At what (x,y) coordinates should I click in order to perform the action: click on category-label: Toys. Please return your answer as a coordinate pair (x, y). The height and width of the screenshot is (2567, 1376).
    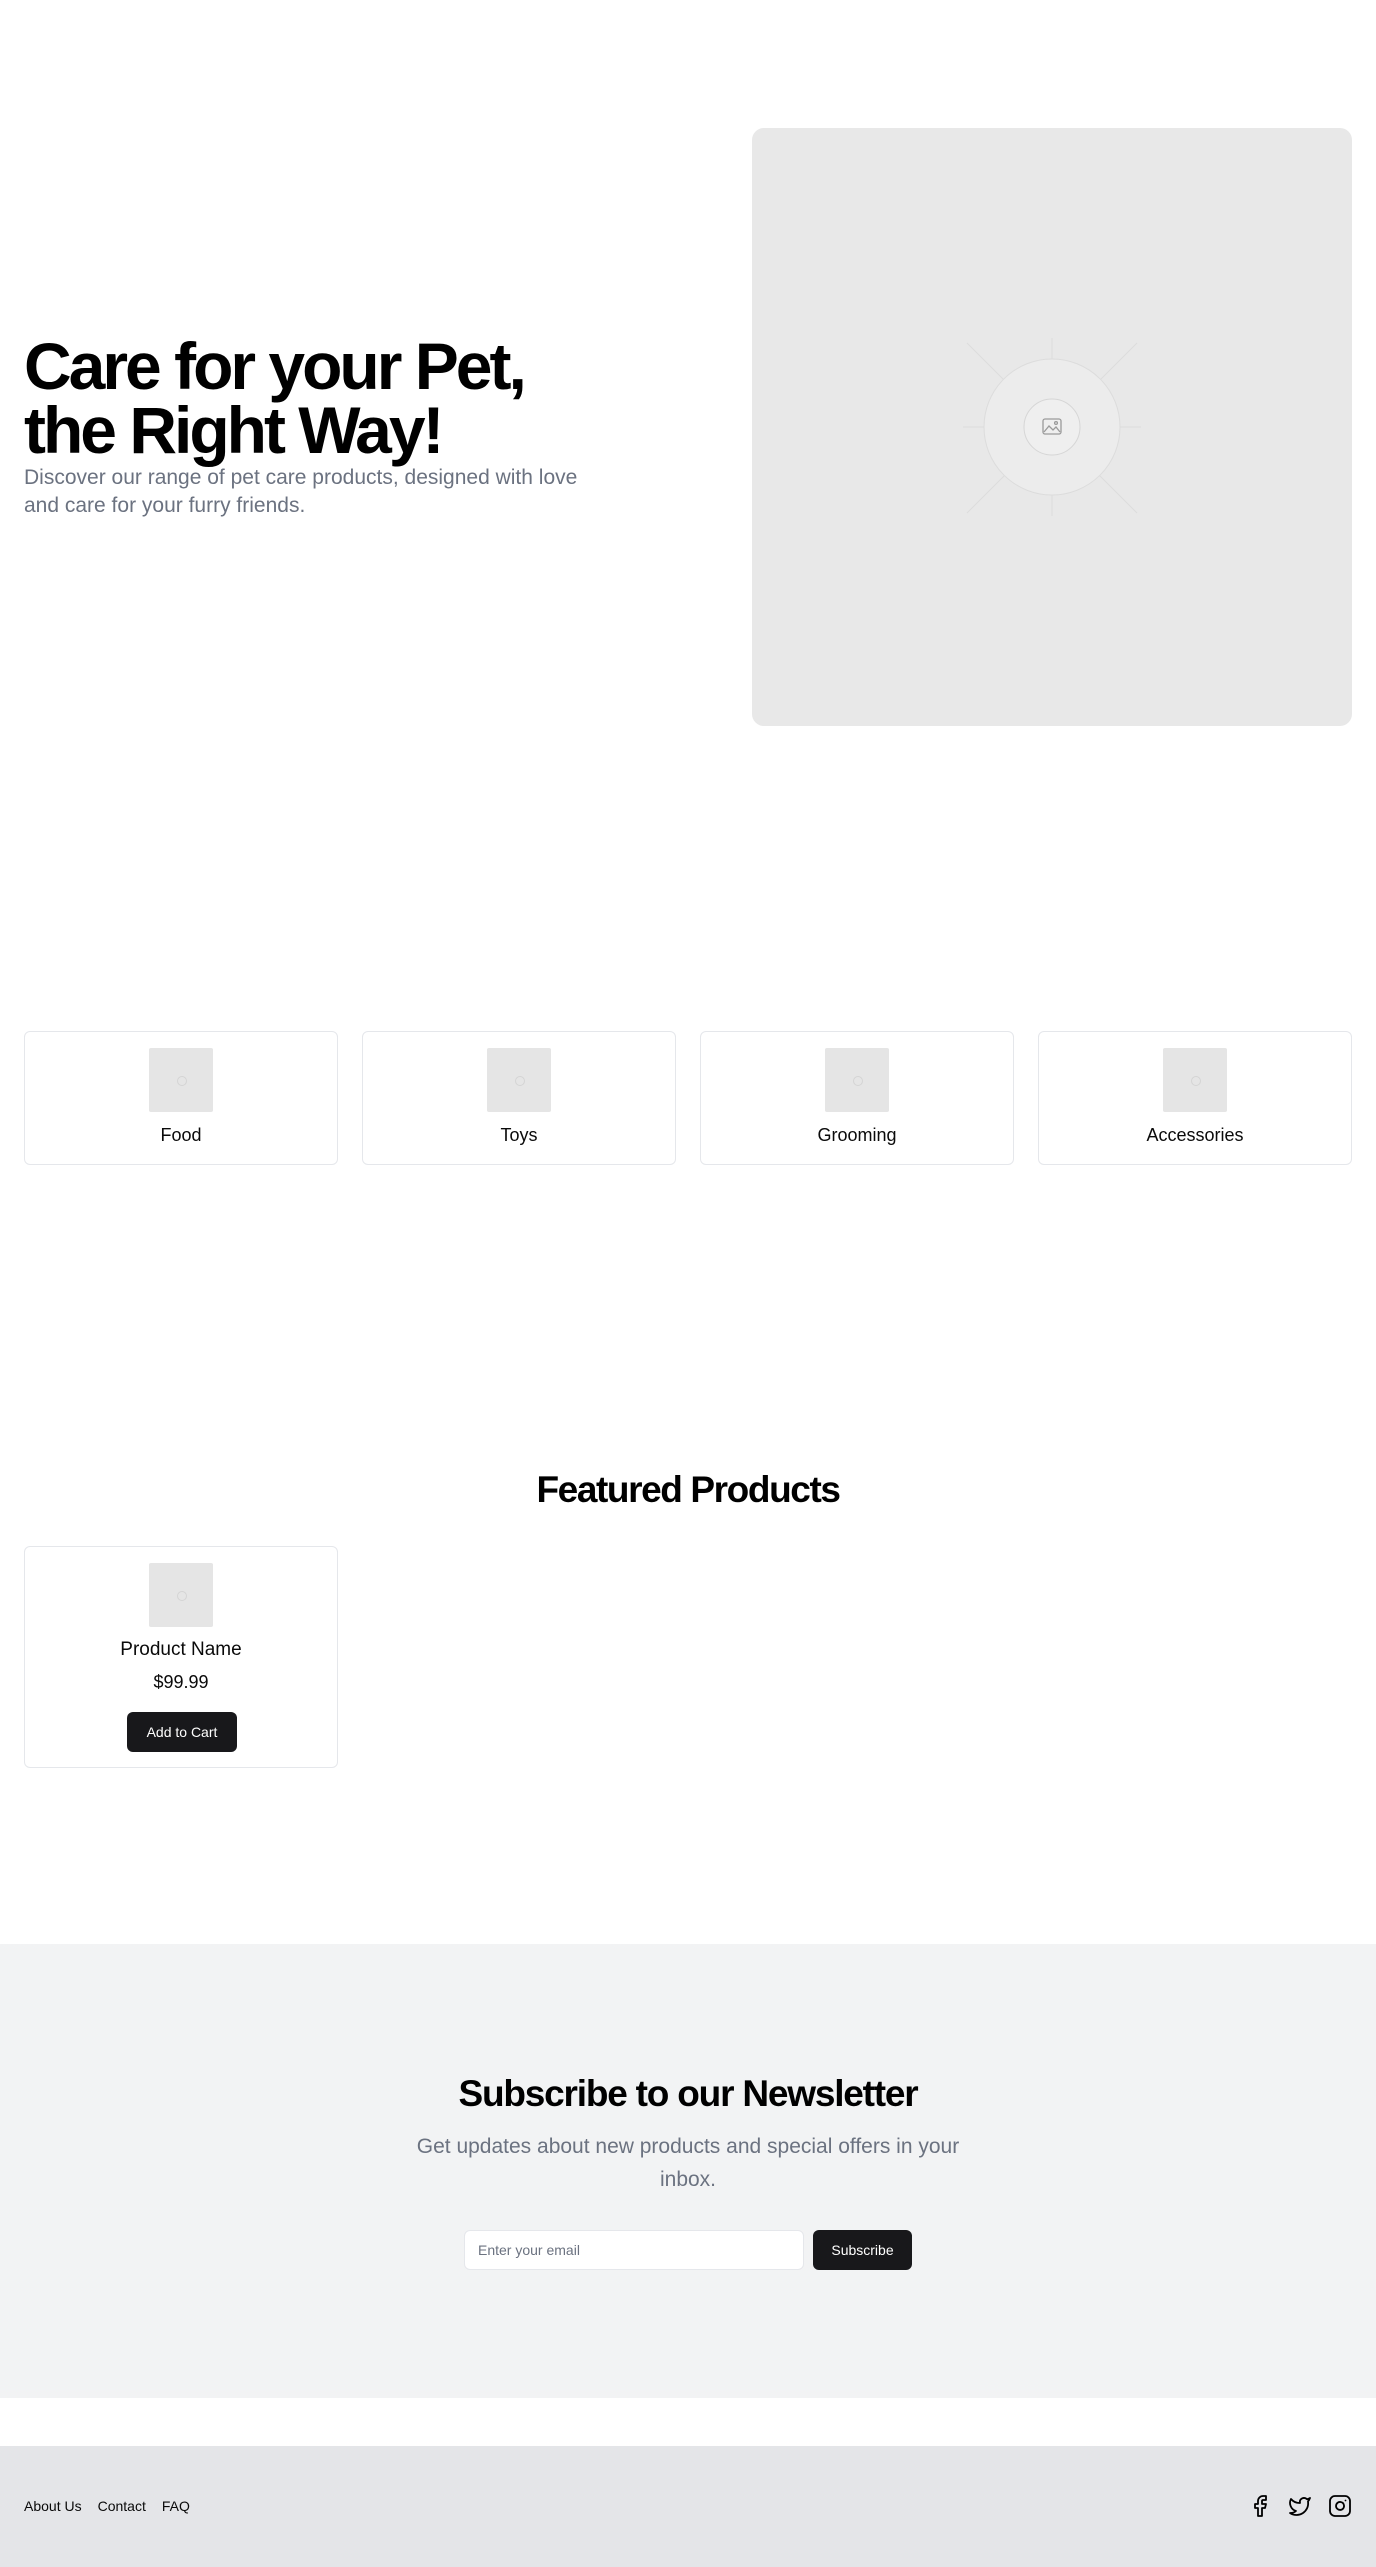
    Looking at the image, I should click on (519, 1135).